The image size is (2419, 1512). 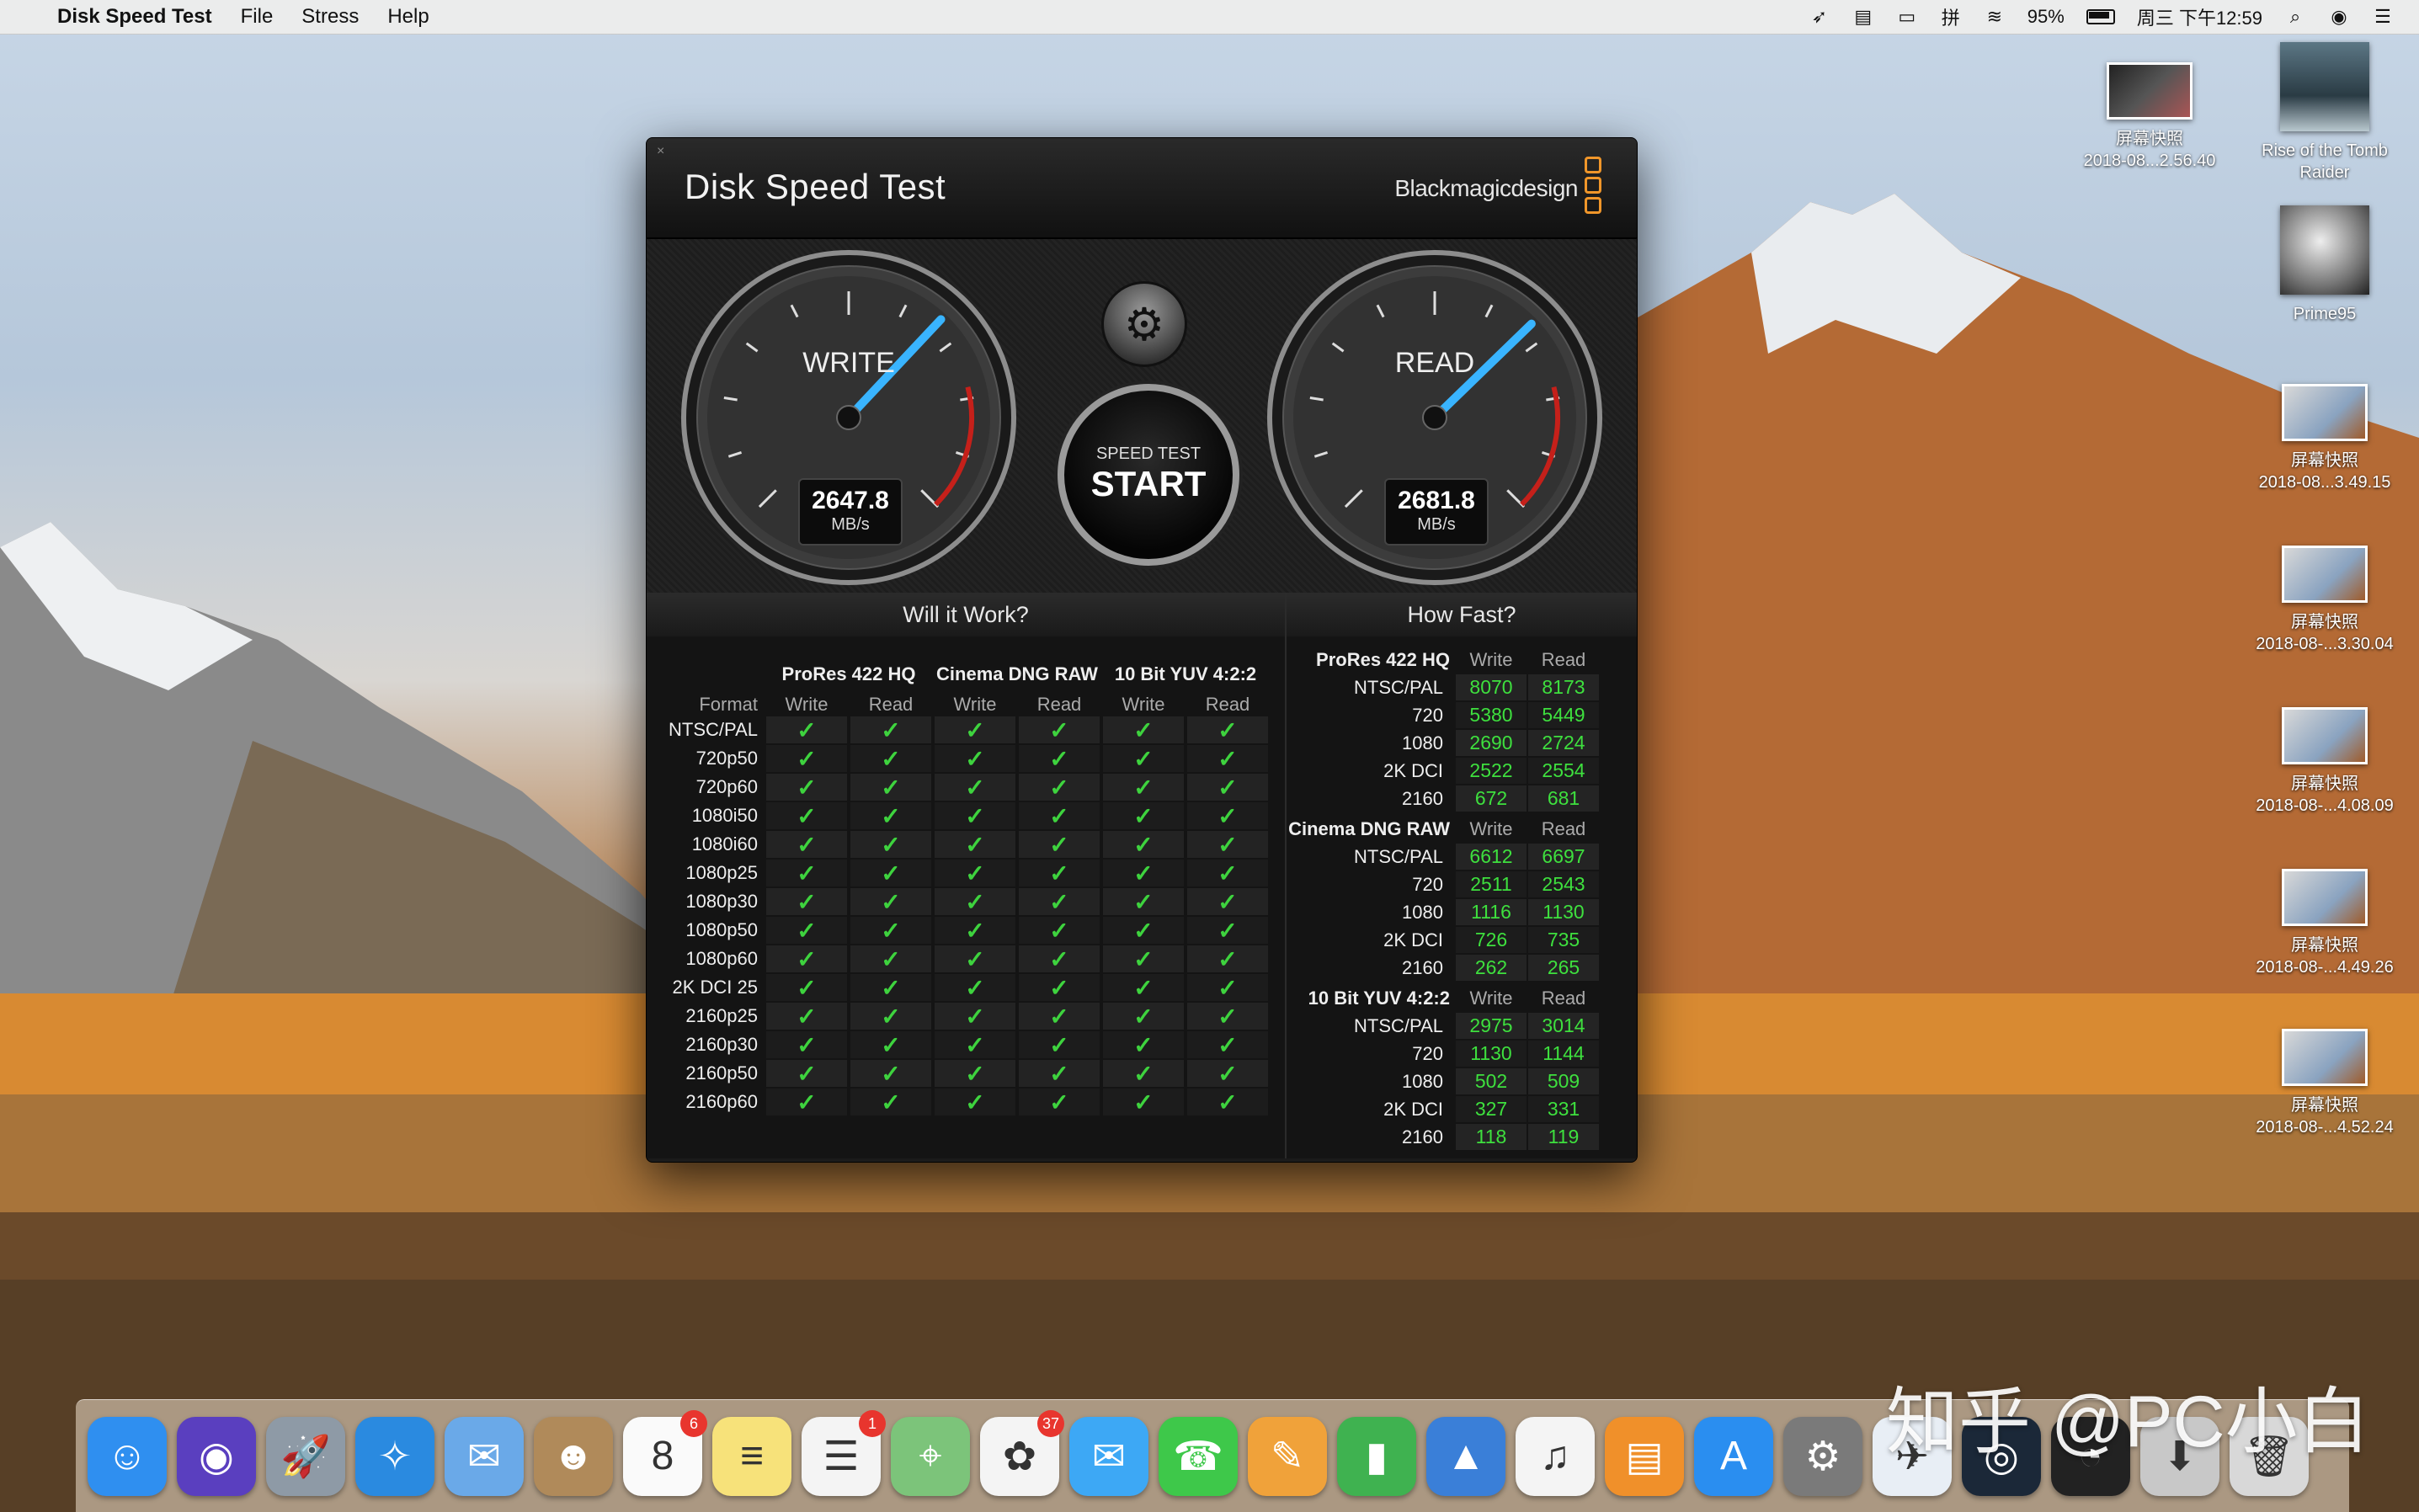 I want to click on dock-item-books: ▤, so click(x=1644, y=1456).